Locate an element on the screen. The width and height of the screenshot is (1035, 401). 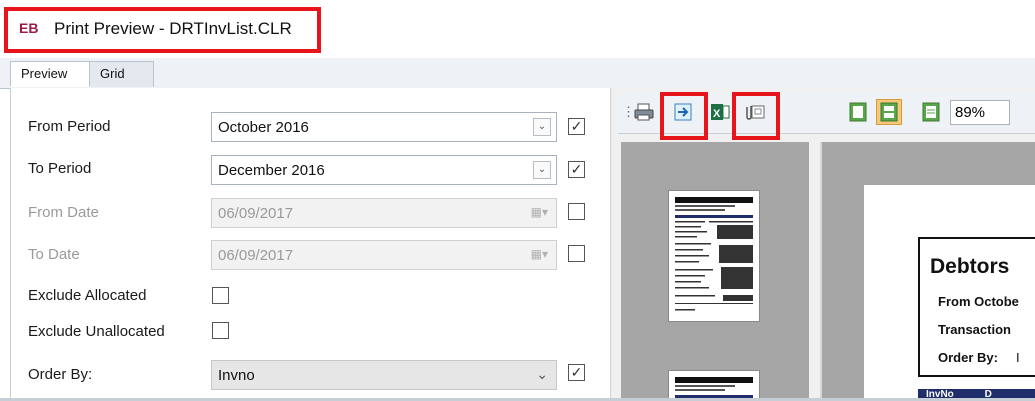
order-by-select: Invno ⌄ is located at coordinates (384, 375).